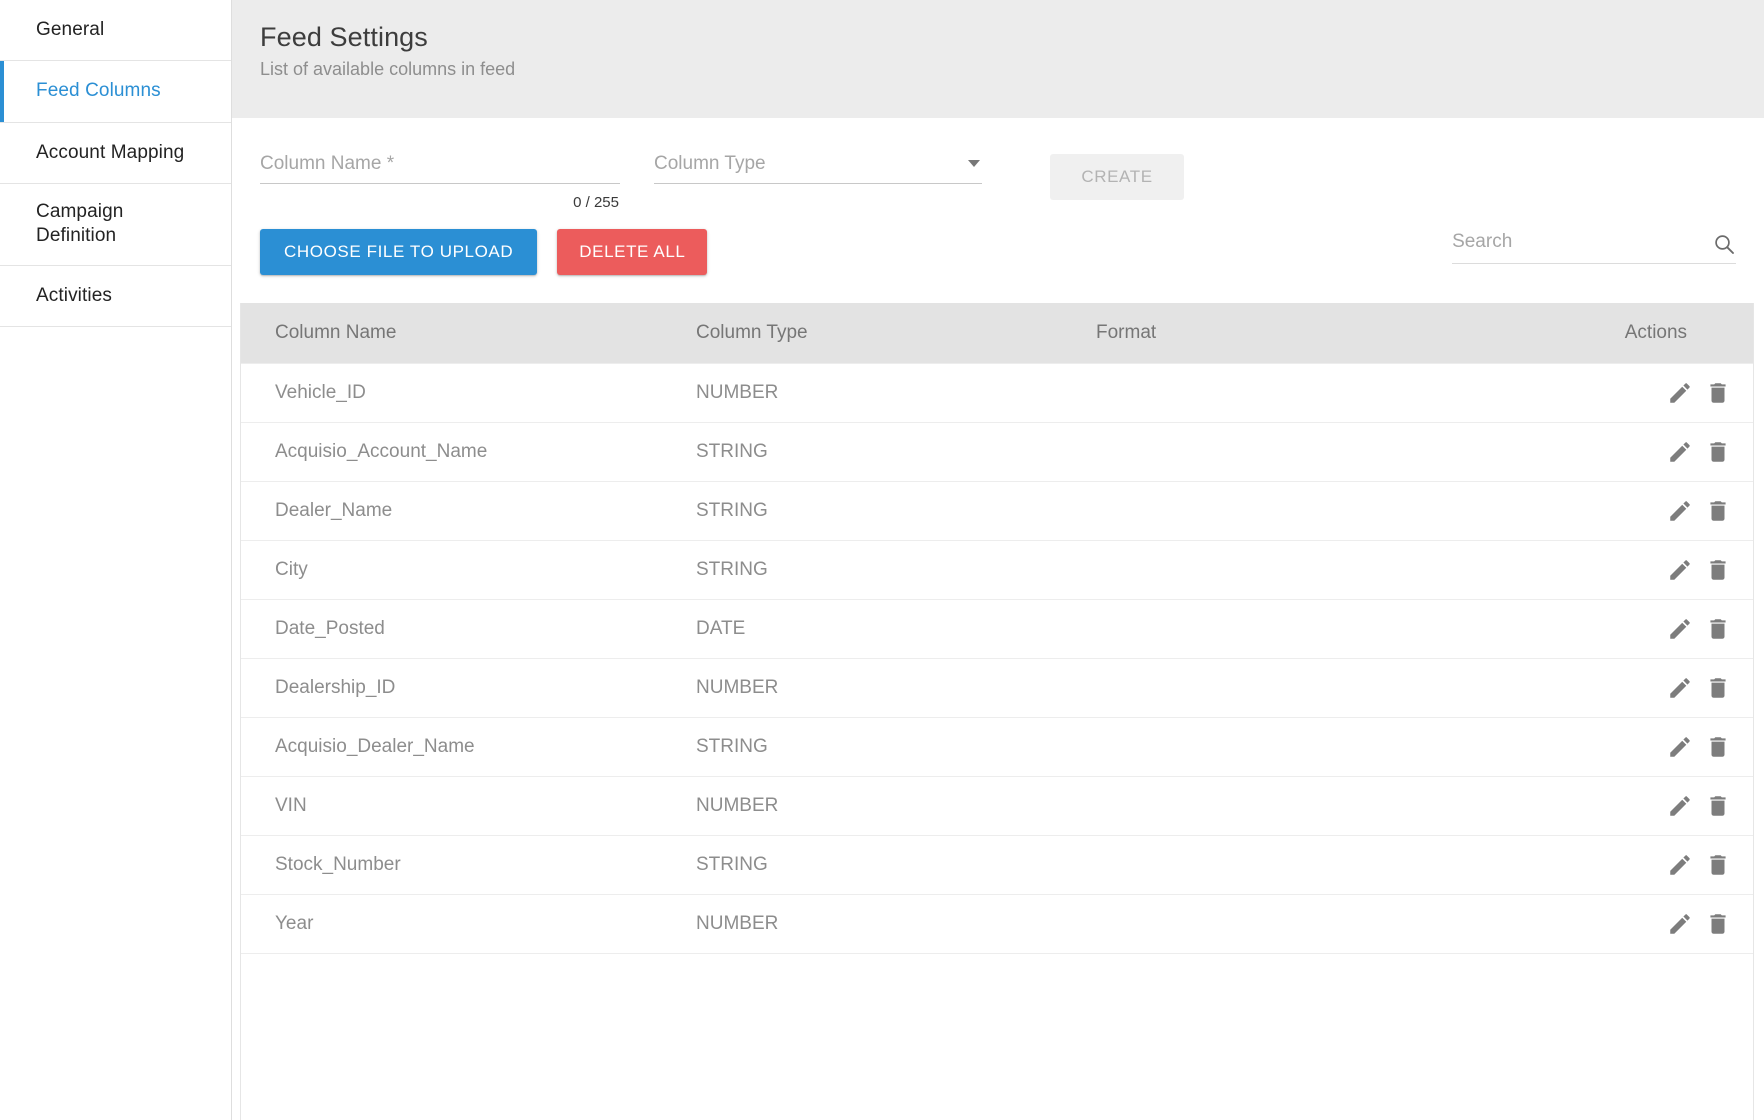 The height and width of the screenshot is (1120, 1764). What do you see at coordinates (115, 153) in the screenshot?
I see `sidebar-item-account-mapping: Account Mapping` at bounding box center [115, 153].